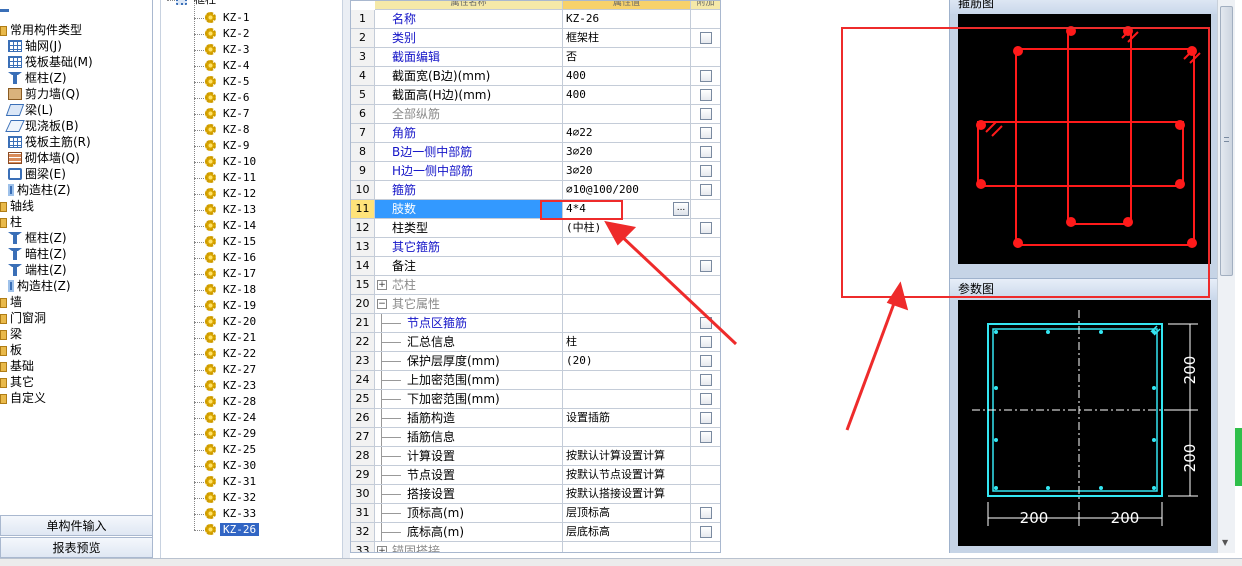 Image resolution: width=1242 pixels, height=566 pixels. What do you see at coordinates (871, 364) in the screenshot?
I see `arrow-to-diagram` at bounding box center [871, 364].